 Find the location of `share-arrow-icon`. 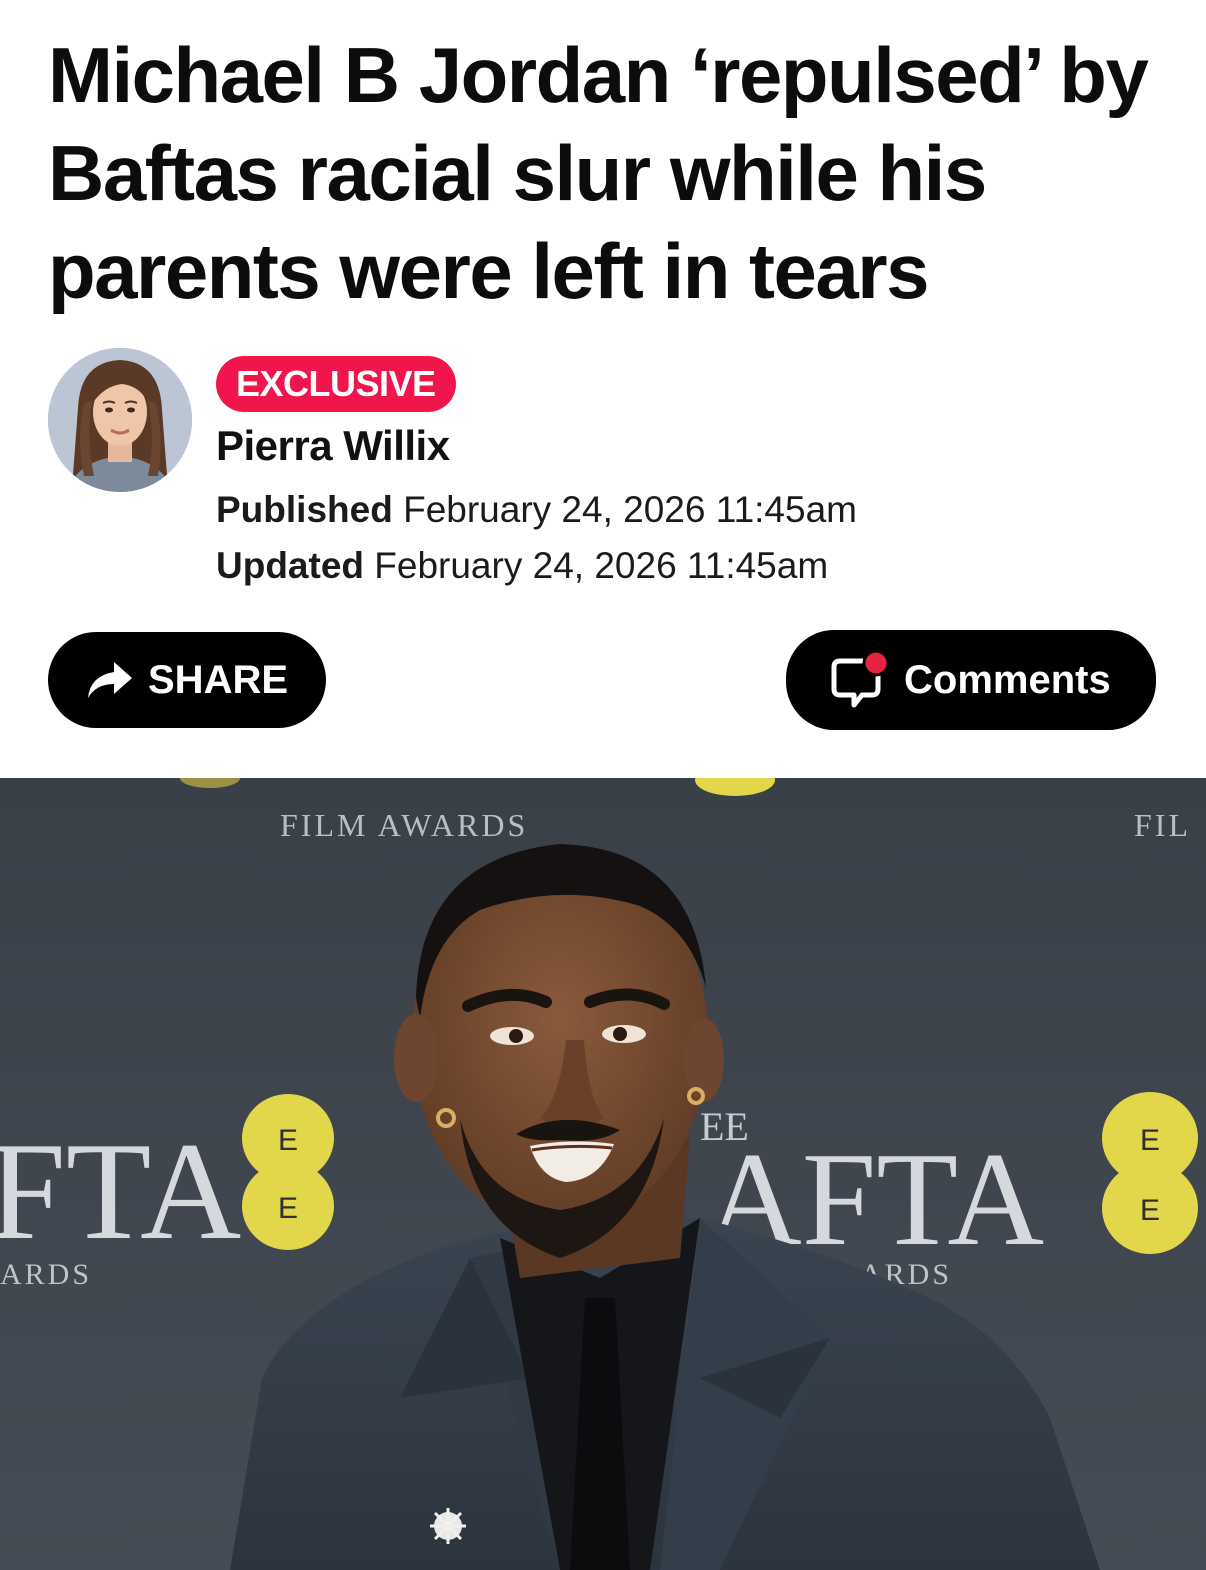

share-arrow-icon is located at coordinates (110, 680).